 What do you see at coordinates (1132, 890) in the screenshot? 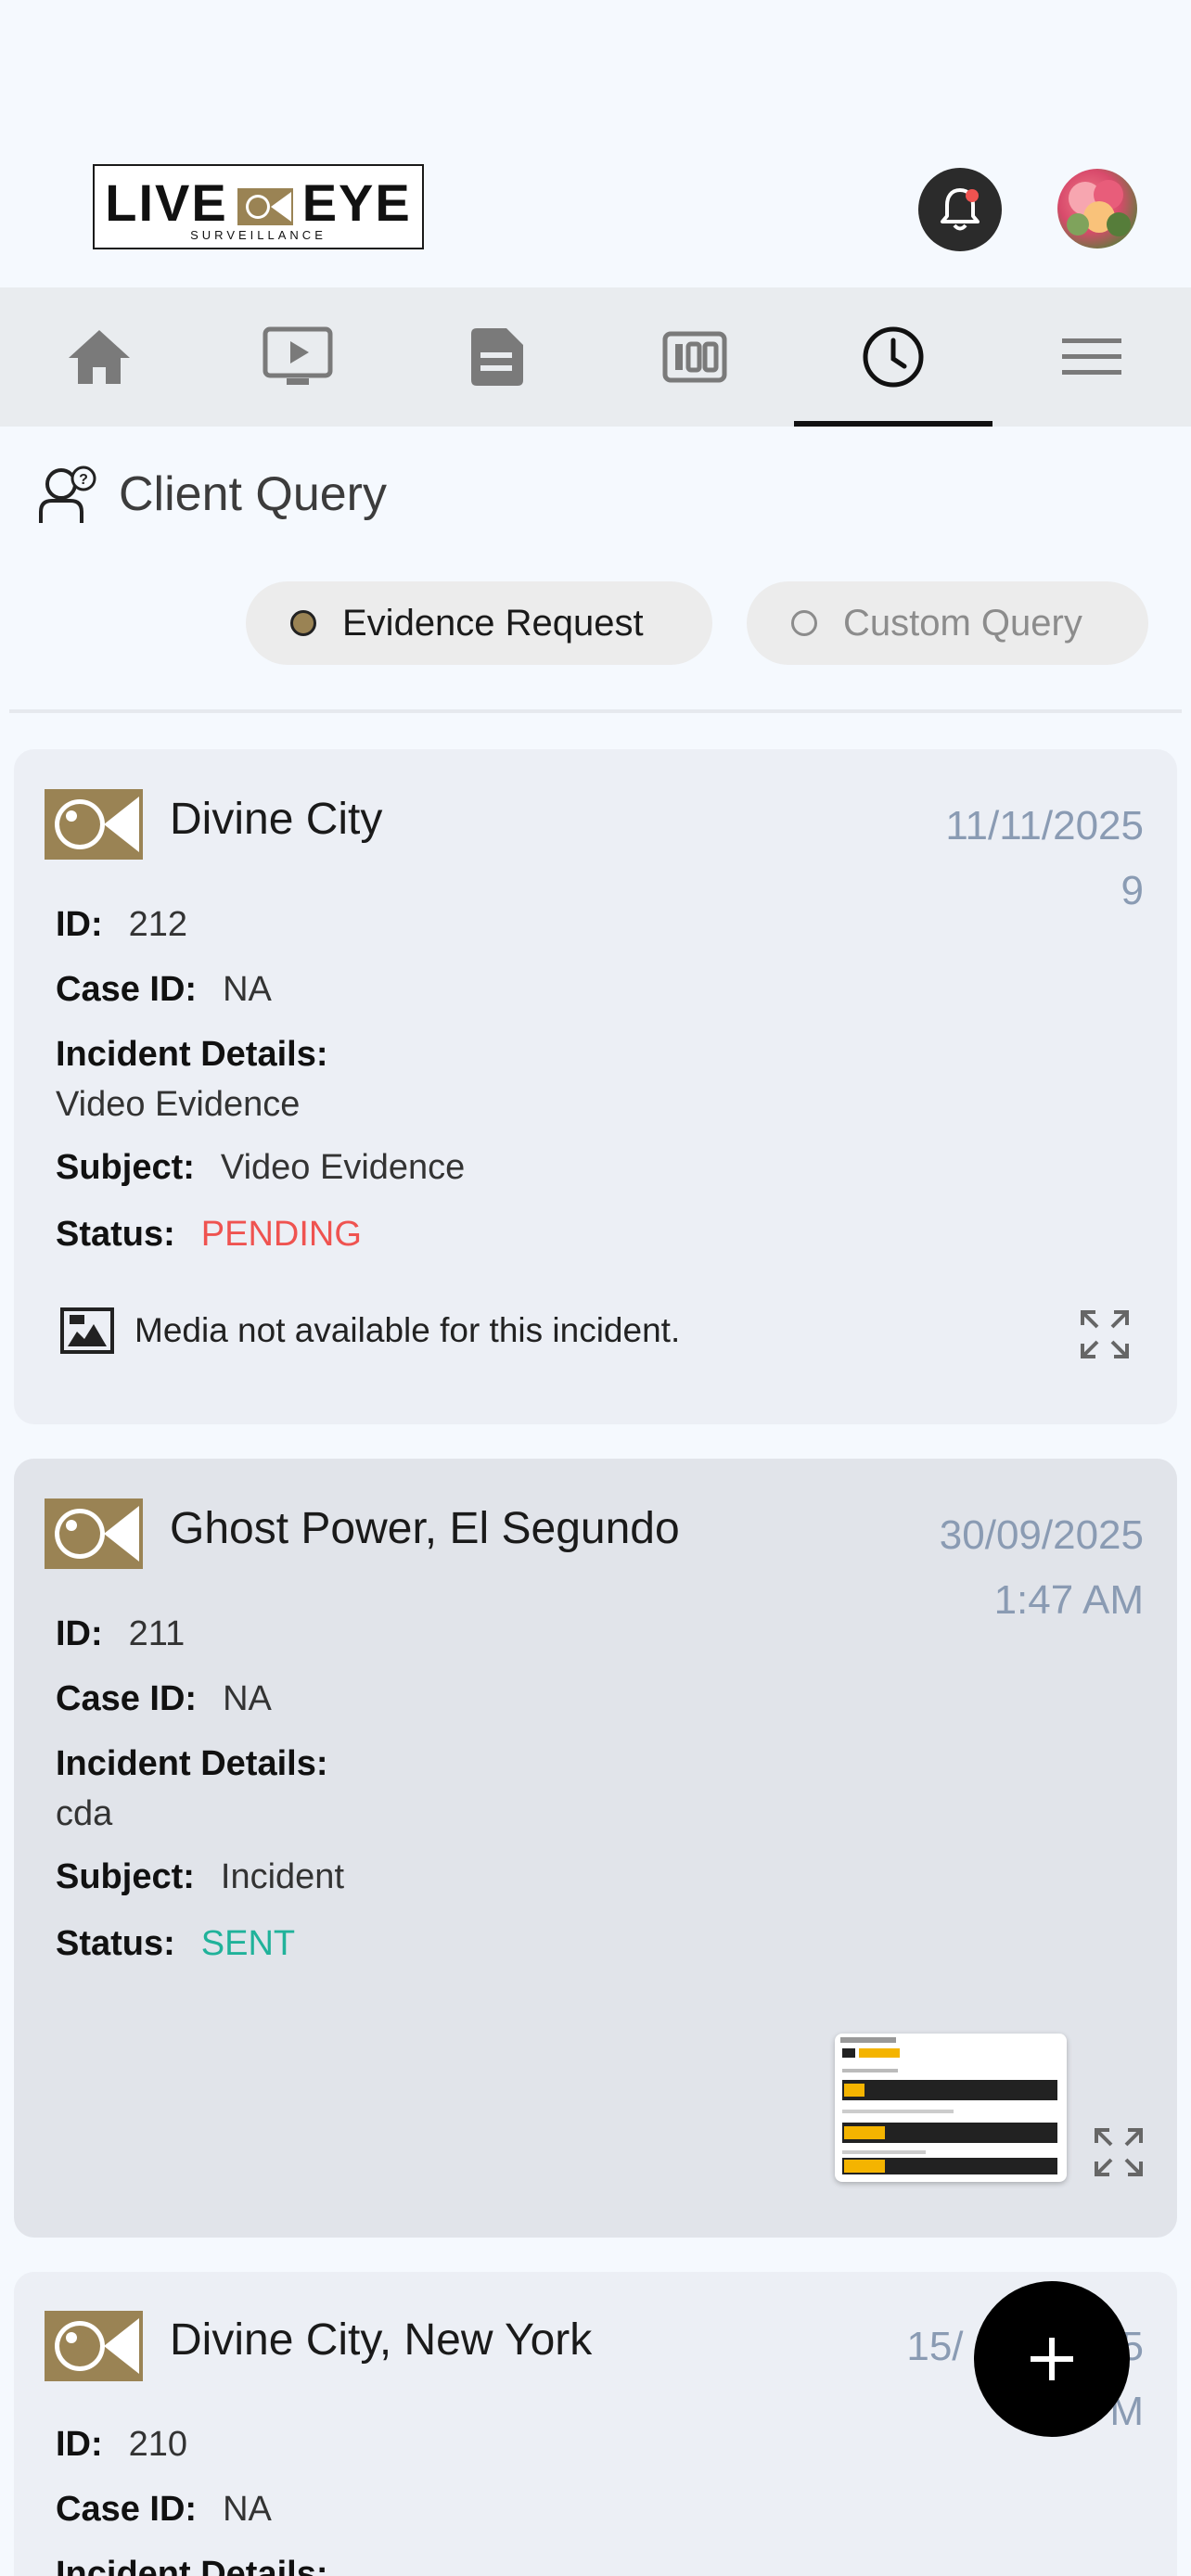
I see `date-line-2: 9` at bounding box center [1132, 890].